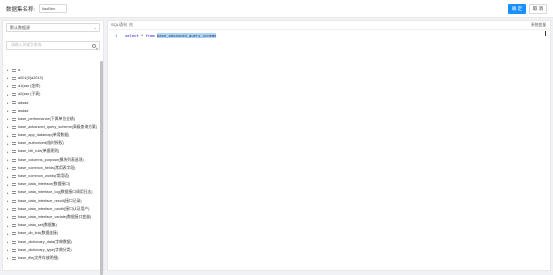 This screenshot has width=553, height=275. I want to click on table-tree-item: ▸ base_common_fields(常用表字段), so click(52, 168).